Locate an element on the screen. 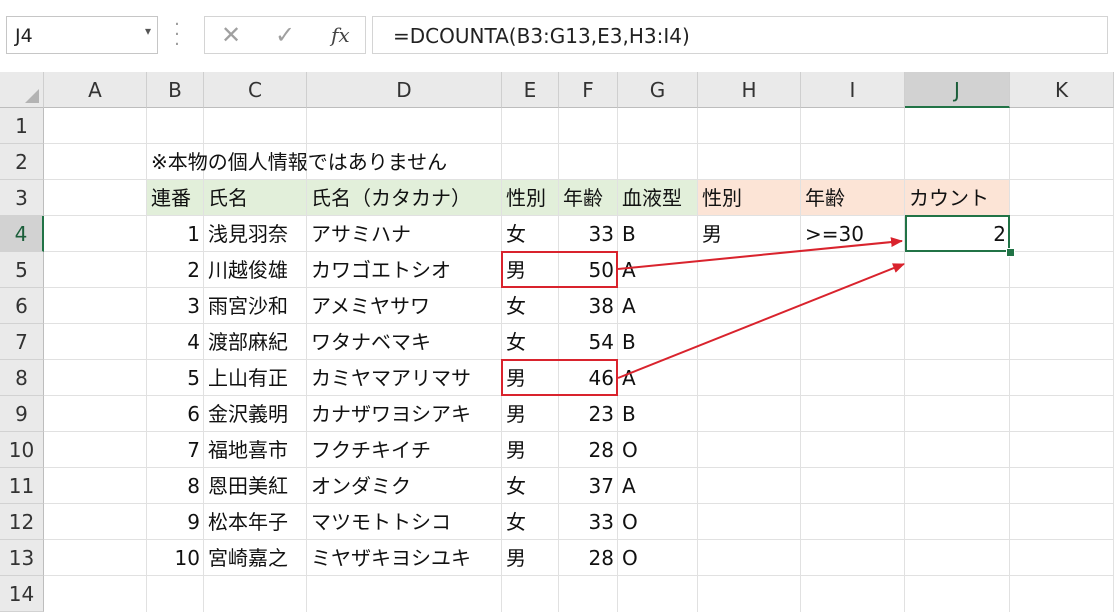 The height and width of the screenshot is (612, 1114). arrow-row5-to-result is located at coordinates (760, 253).